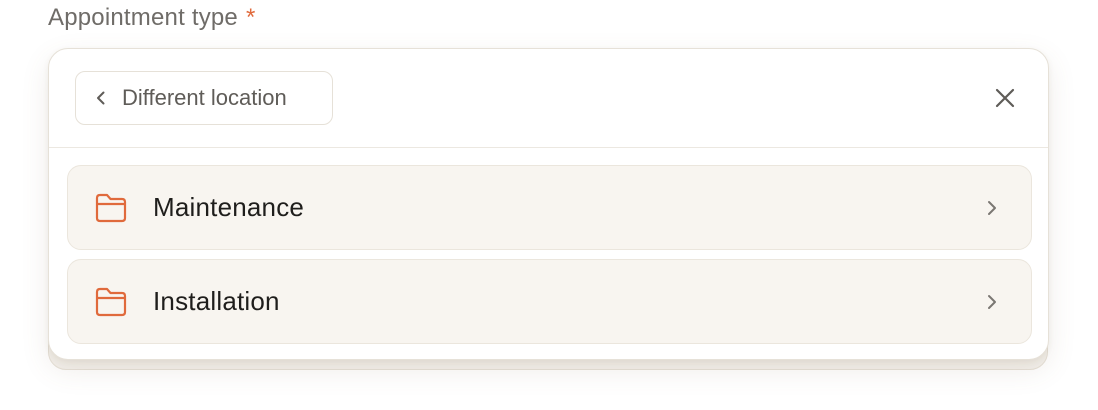 The image size is (1098, 410). I want to click on different-location-button: Different location, so click(204, 98).